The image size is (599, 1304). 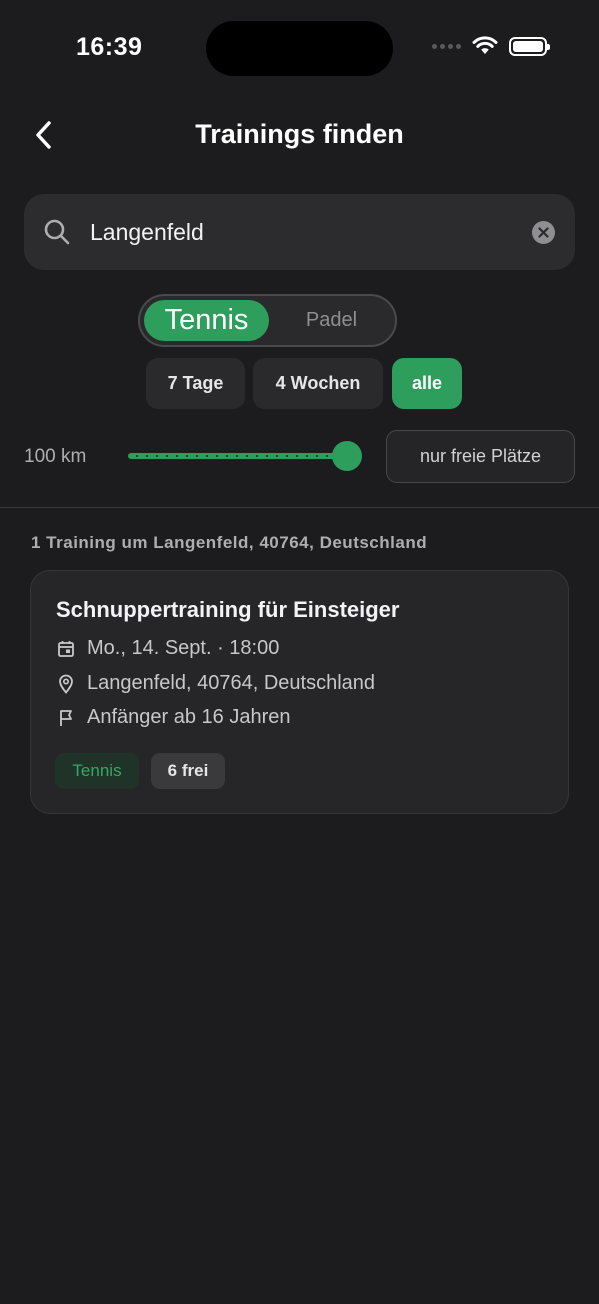 I want to click on calendar-icon, so click(x=66, y=649).